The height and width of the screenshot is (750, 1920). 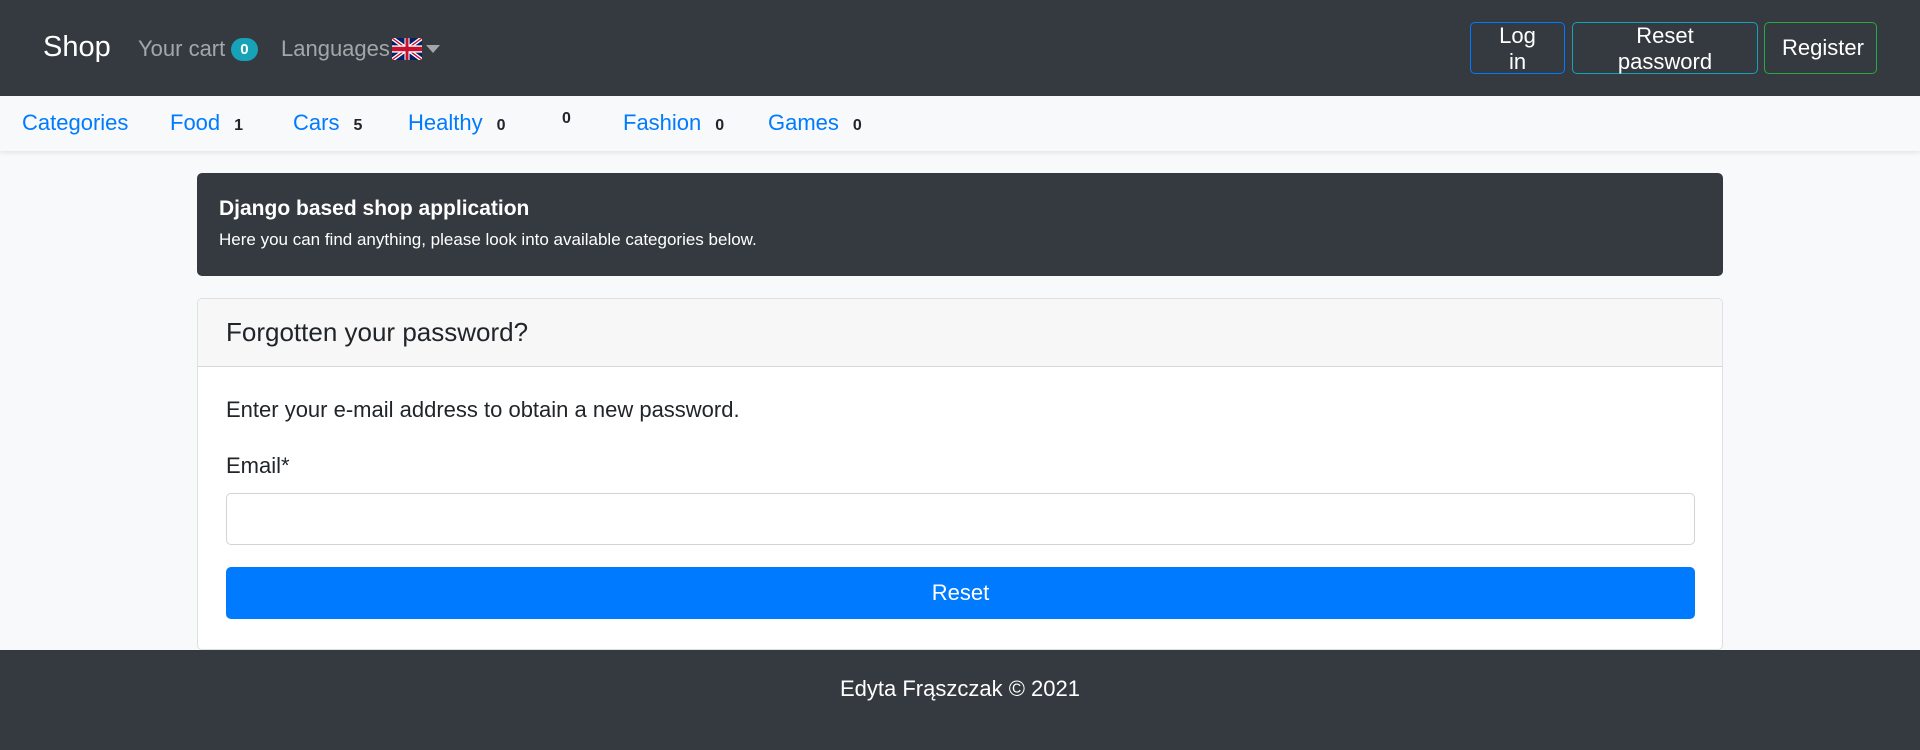 I want to click on categories-link: Categories, so click(x=75, y=123).